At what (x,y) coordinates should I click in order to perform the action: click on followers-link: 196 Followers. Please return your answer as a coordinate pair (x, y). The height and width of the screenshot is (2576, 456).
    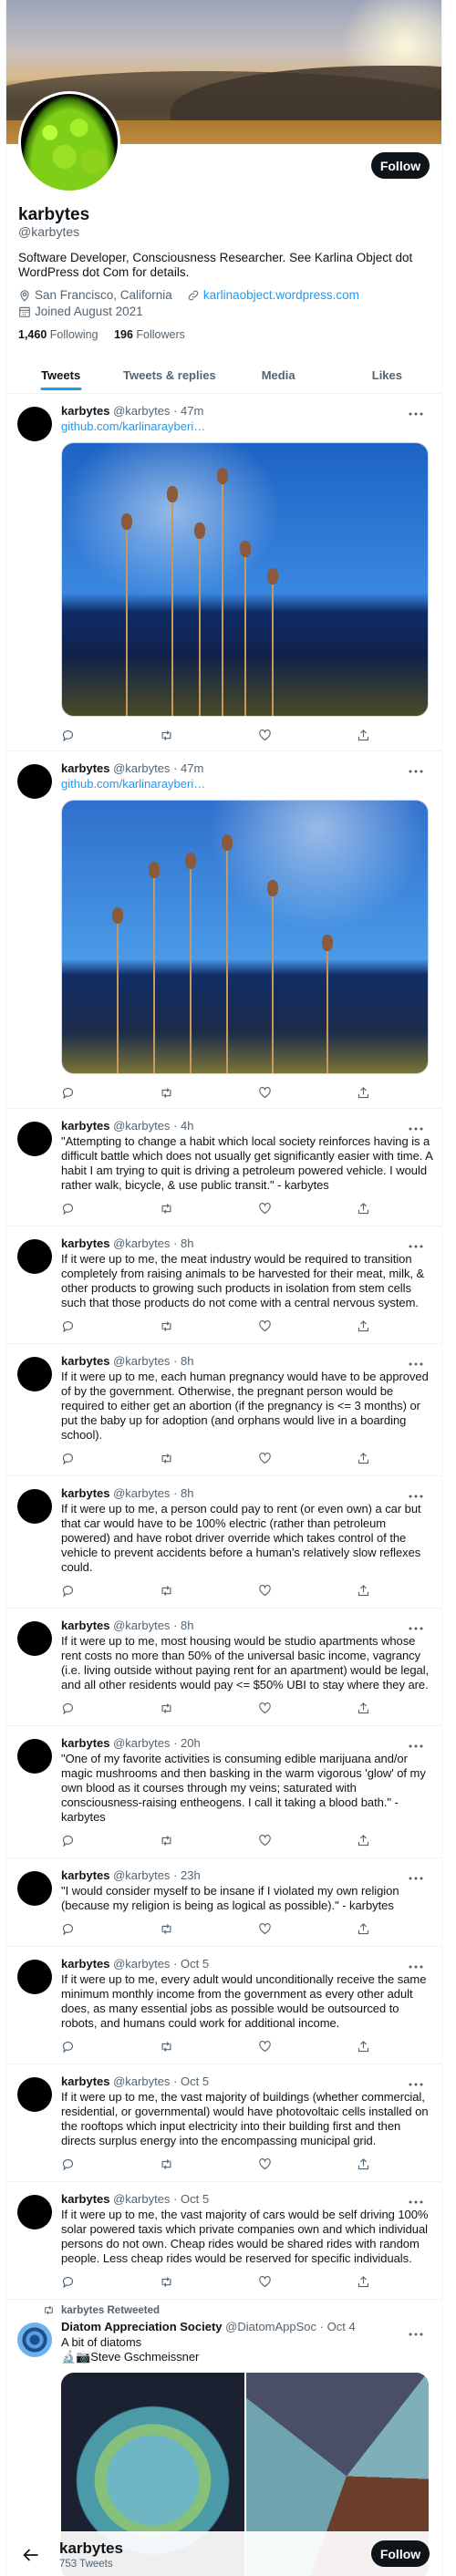
    Looking at the image, I should click on (149, 334).